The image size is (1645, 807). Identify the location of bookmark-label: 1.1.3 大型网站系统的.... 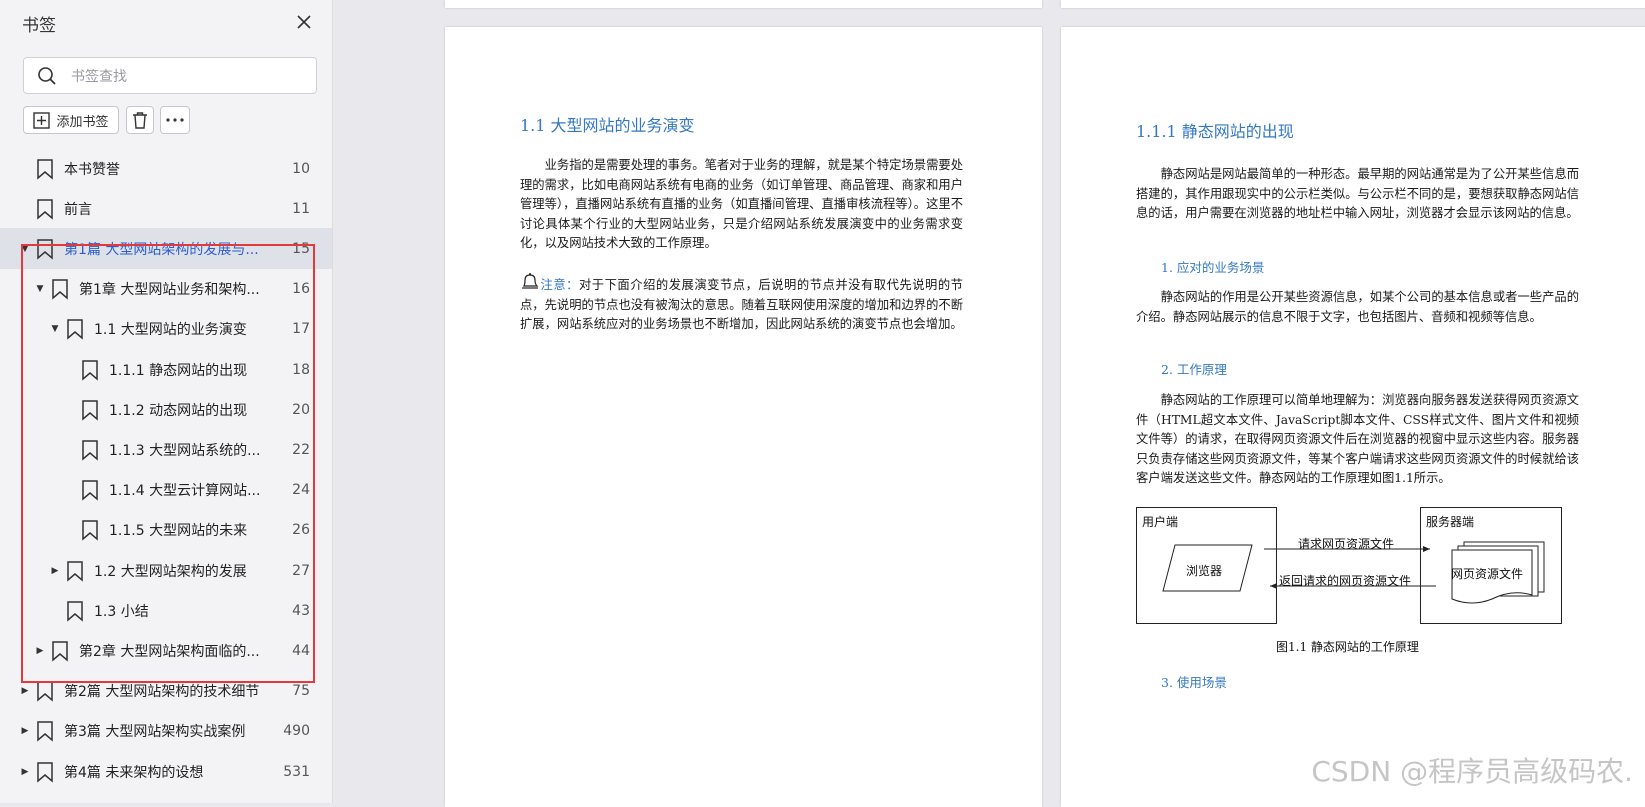
(185, 450).